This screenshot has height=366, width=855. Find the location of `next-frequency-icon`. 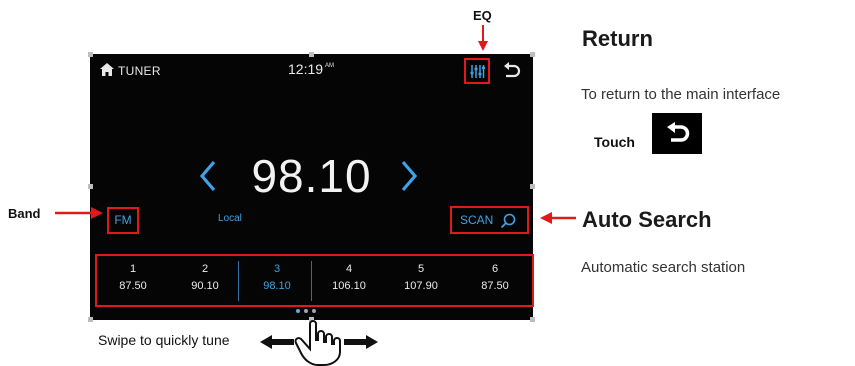

next-frequency-icon is located at coordinates (409, 176).